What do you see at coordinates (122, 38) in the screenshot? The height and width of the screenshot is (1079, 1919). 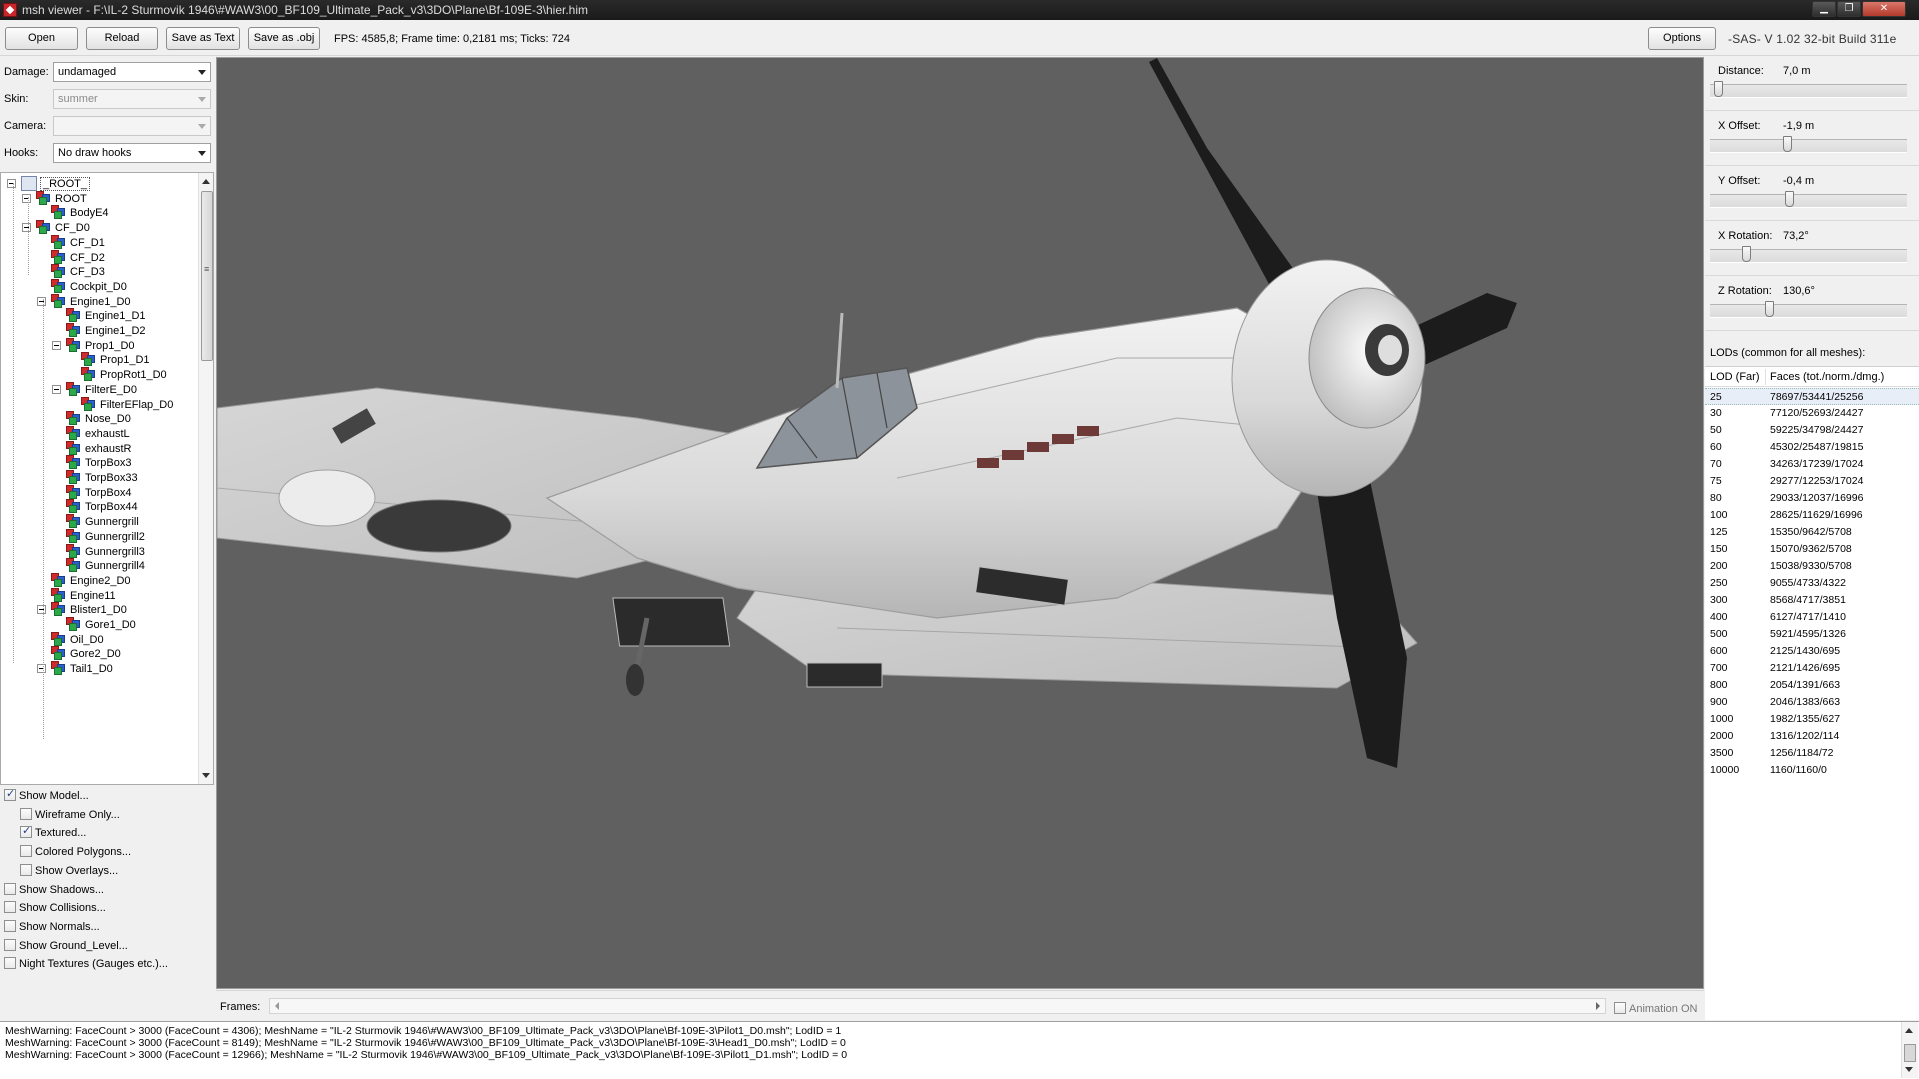 I see `reload-button: Reload` at bounding box center [122, 38].